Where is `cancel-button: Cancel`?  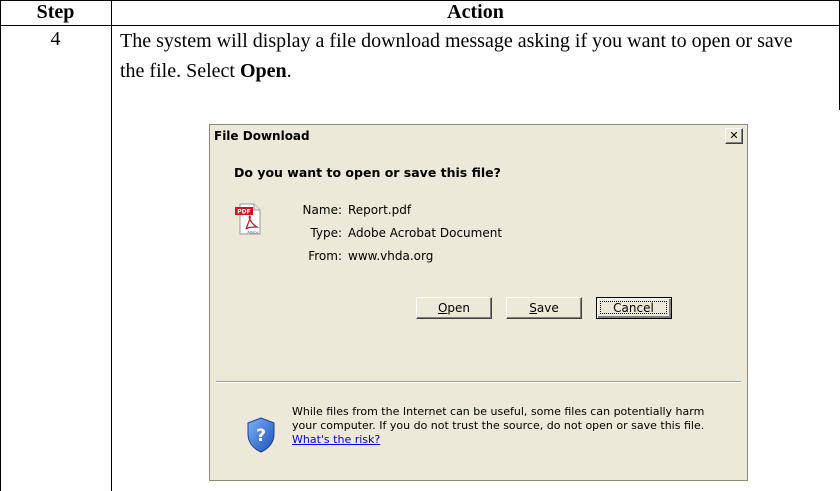 cancel-button: Cancel is located at coordinates (634, 308).